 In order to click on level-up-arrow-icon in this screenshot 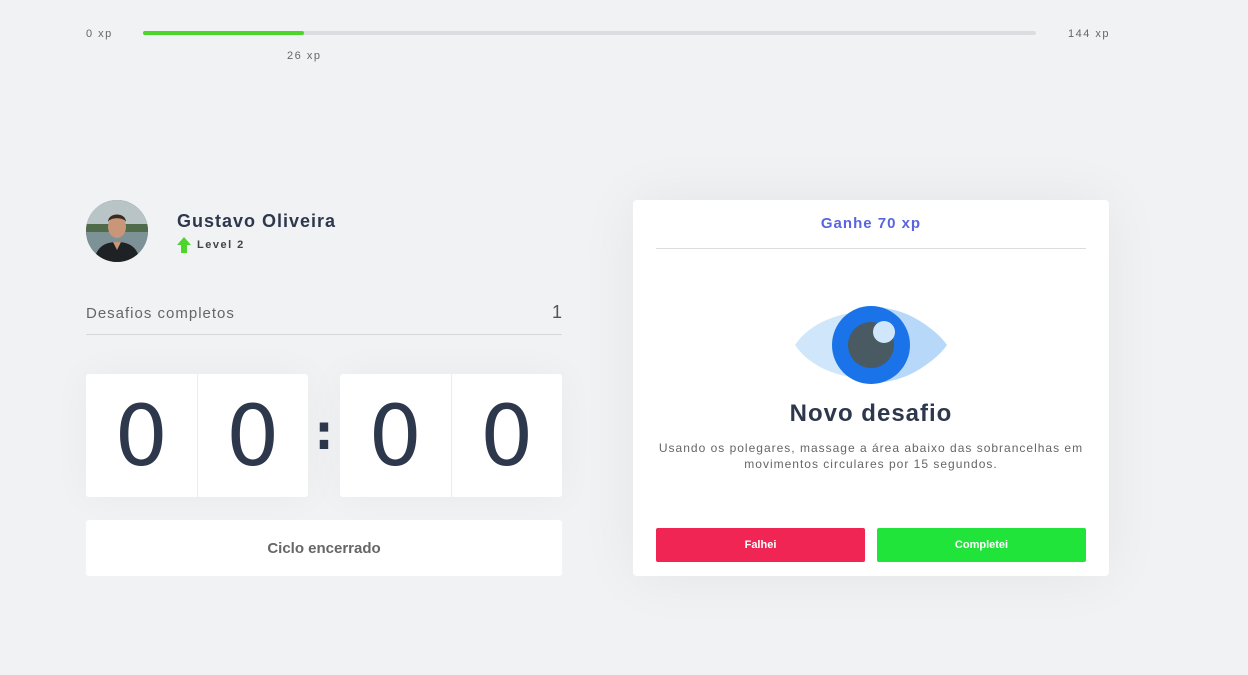, I will do `click(184, 245)`.